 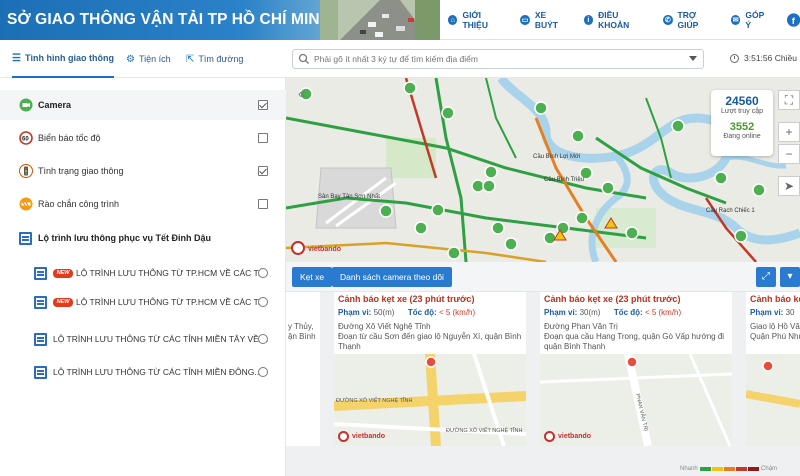 What do you see at coordinates (770, 58) in the screenshot?
I see `clock-time: 3:51:56 Chiều` at bounding box center [770, 58].